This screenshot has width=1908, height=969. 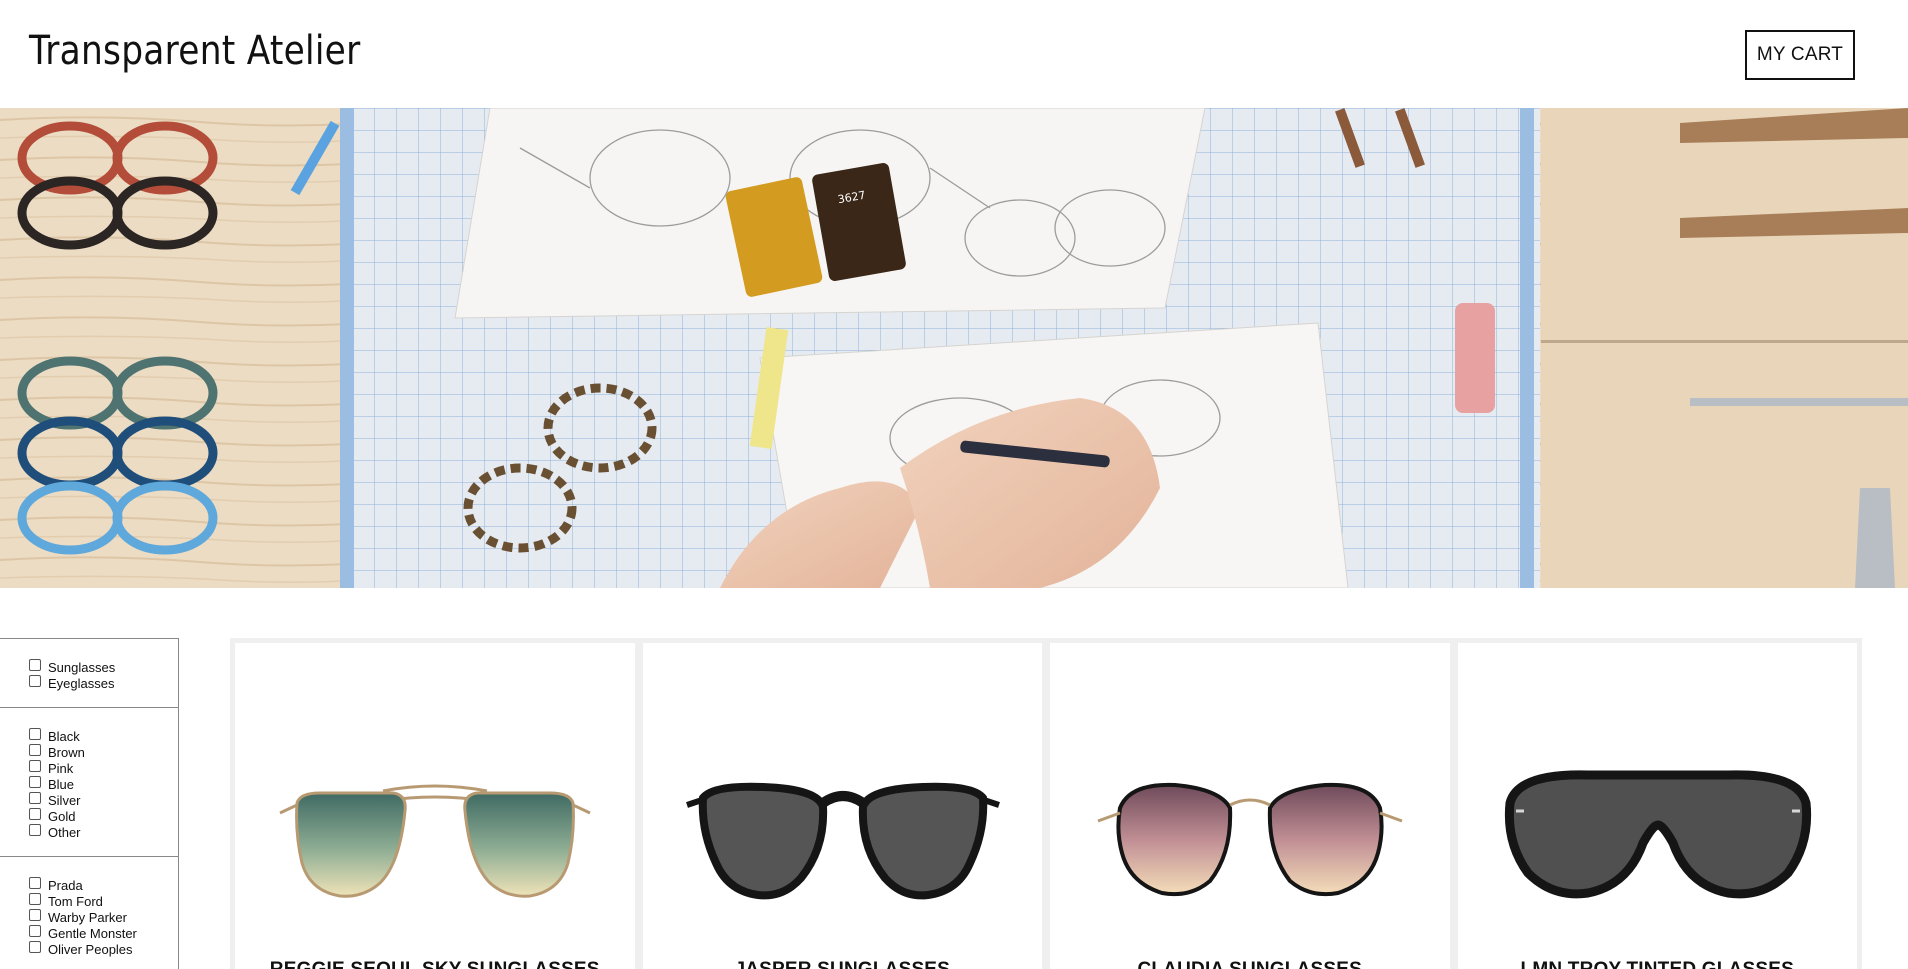 What do you see at coordinates (103, 832) in the screenshot?
I see `filter-option-other: Other` at bounding box center [103, 832].